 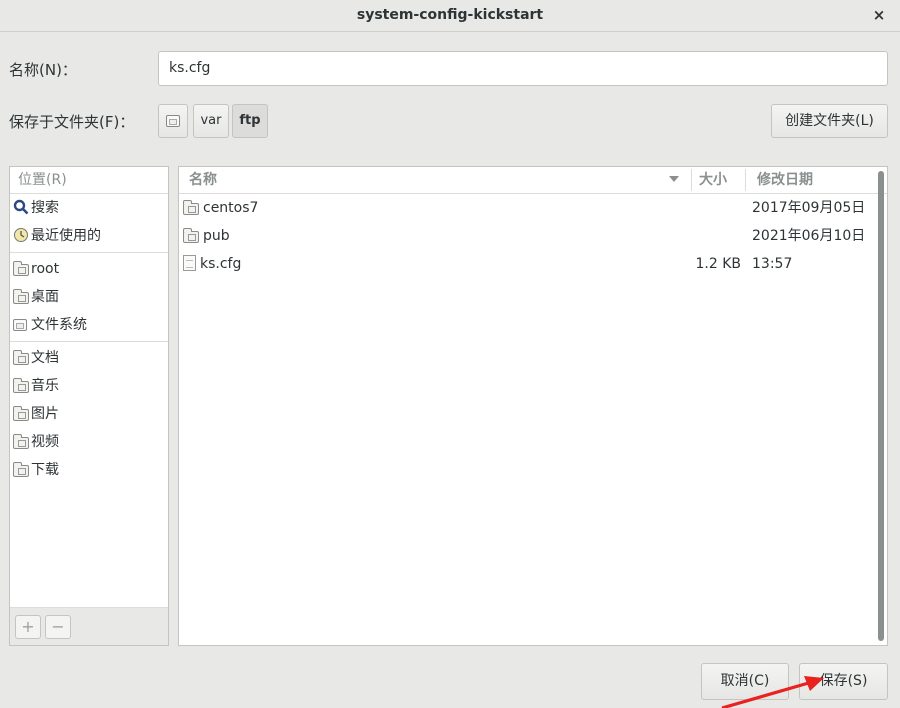 I want to click on file-name: centos7, so click(x=231, y=208).